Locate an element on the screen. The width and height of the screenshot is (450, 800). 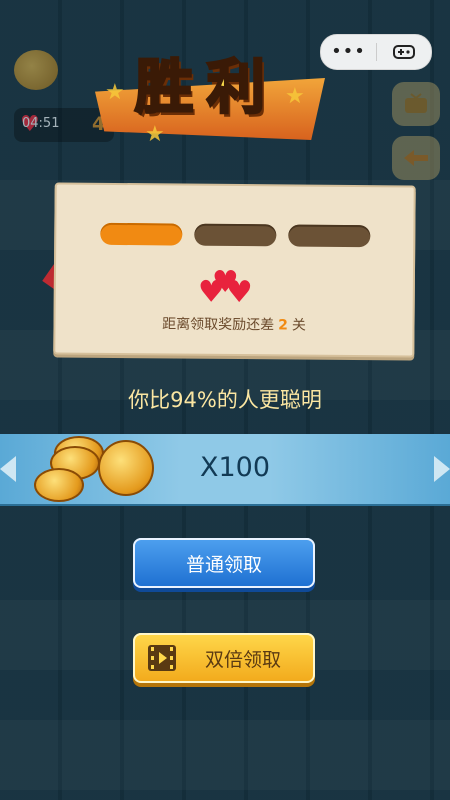
victory-banner: ★ ★ ★ 胜利 is located at coordinates (210, 96).